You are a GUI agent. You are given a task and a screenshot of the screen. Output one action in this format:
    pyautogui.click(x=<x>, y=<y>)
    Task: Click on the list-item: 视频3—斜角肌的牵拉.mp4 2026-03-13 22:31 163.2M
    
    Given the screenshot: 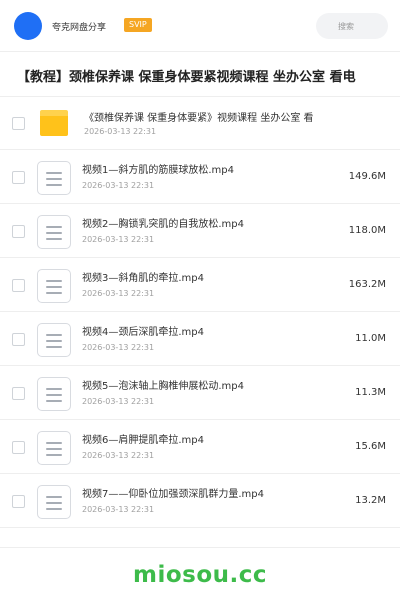 What is the action you would take?
    pyautogui.click(x=200, y=285)
    